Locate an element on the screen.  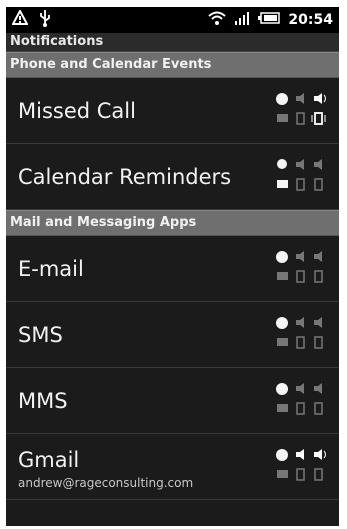
list-item-gmail: Gmail andrew@rageconsulting.com is located at coordinates (172, 467).